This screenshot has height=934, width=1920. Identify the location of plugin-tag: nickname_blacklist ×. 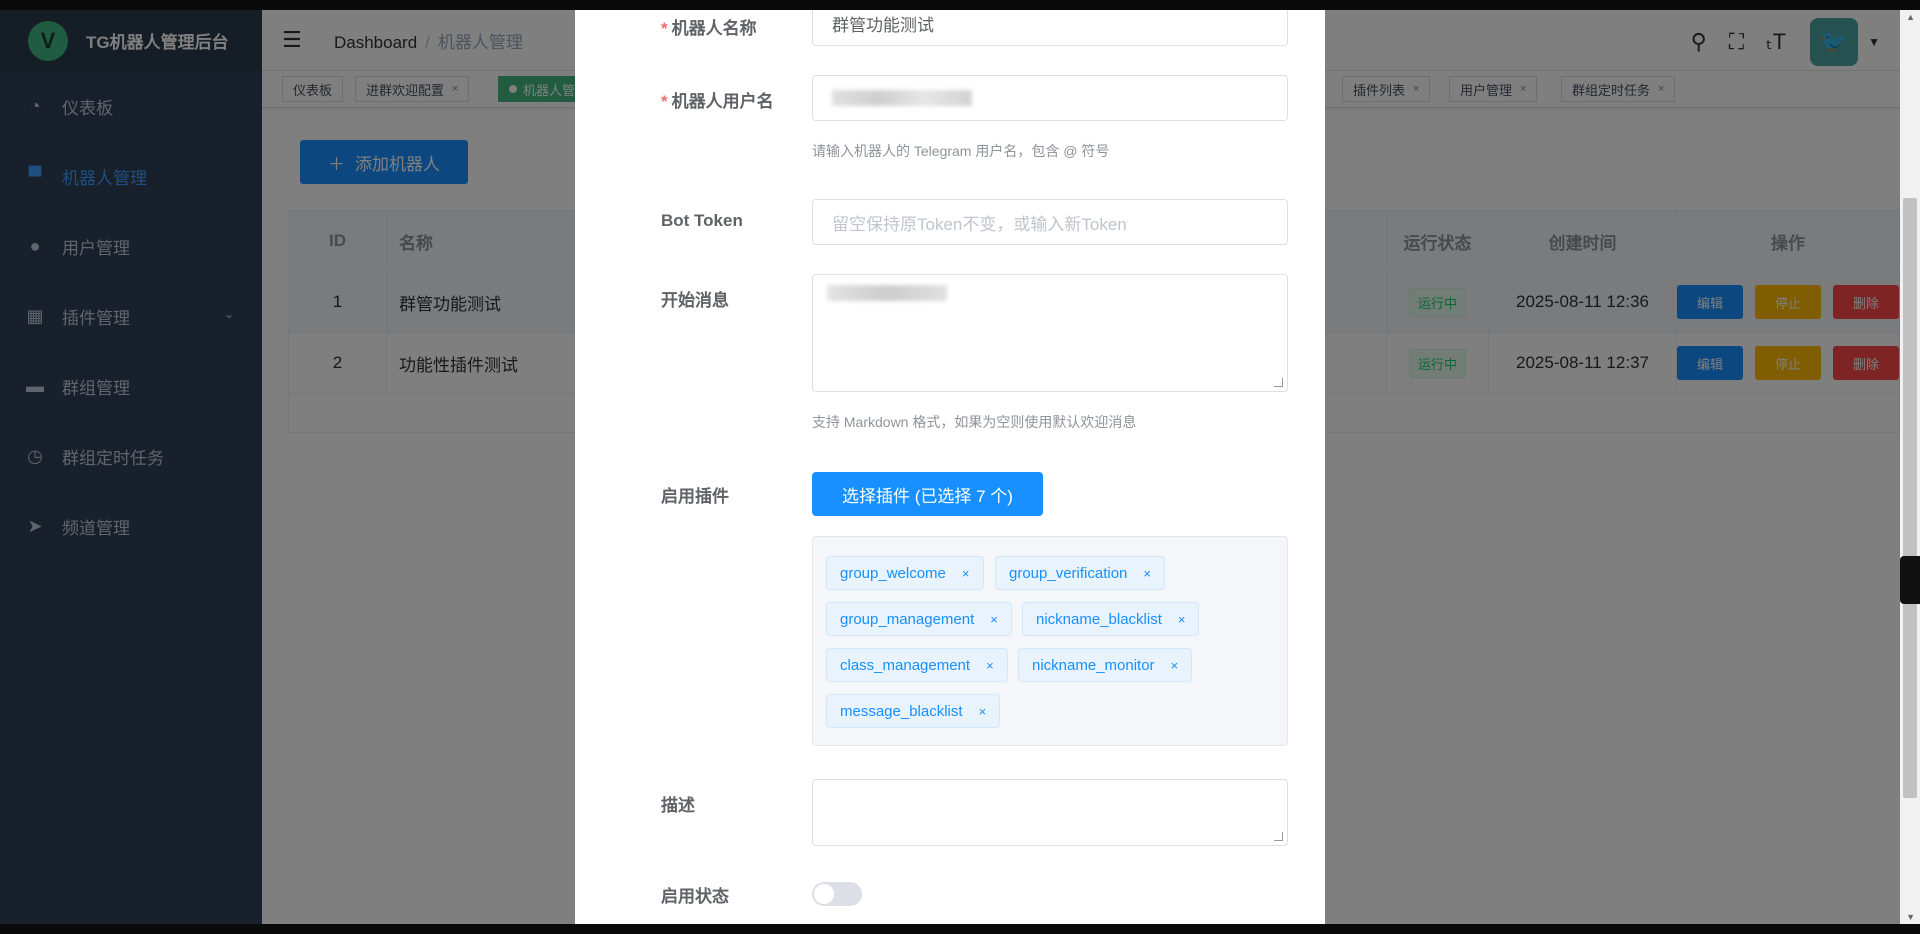
(1111, 619).